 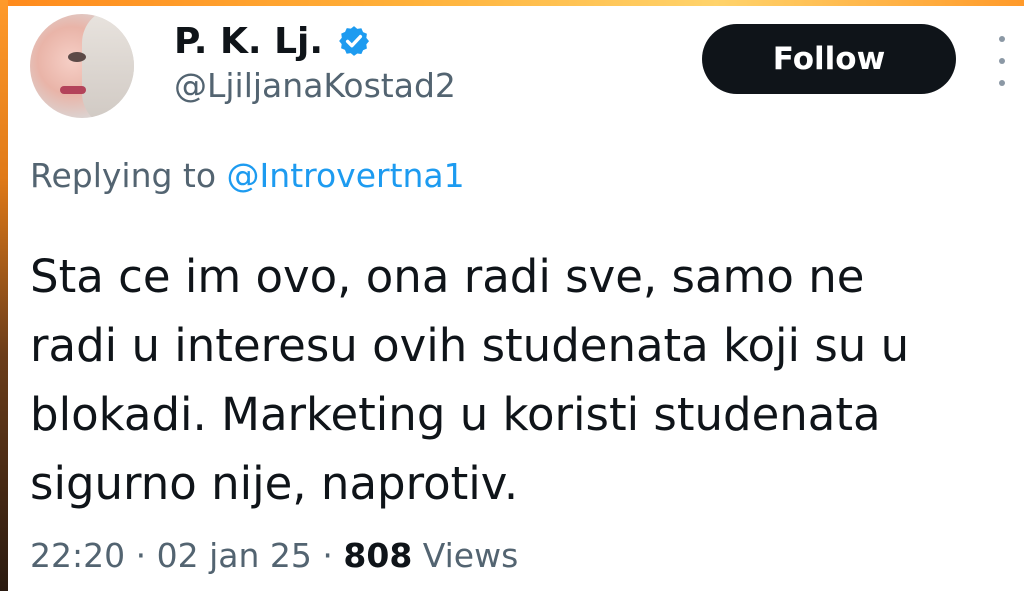 I want to click on name-row: P. K. Lj., so click(x=272, y=41).